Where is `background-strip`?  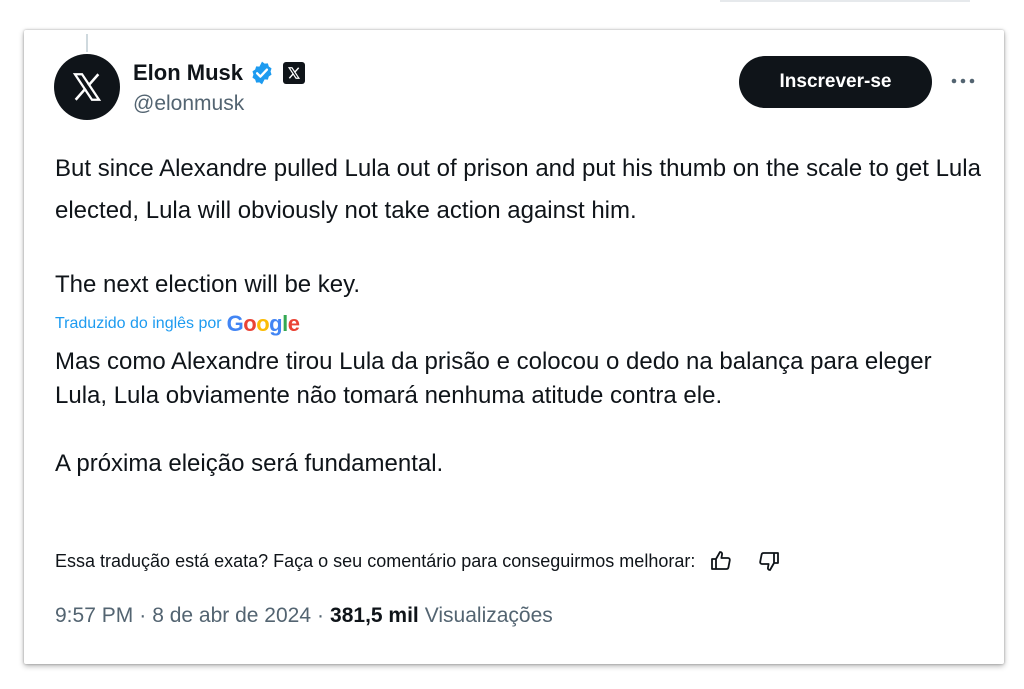 background-strip is located at coordinates (845, 1).